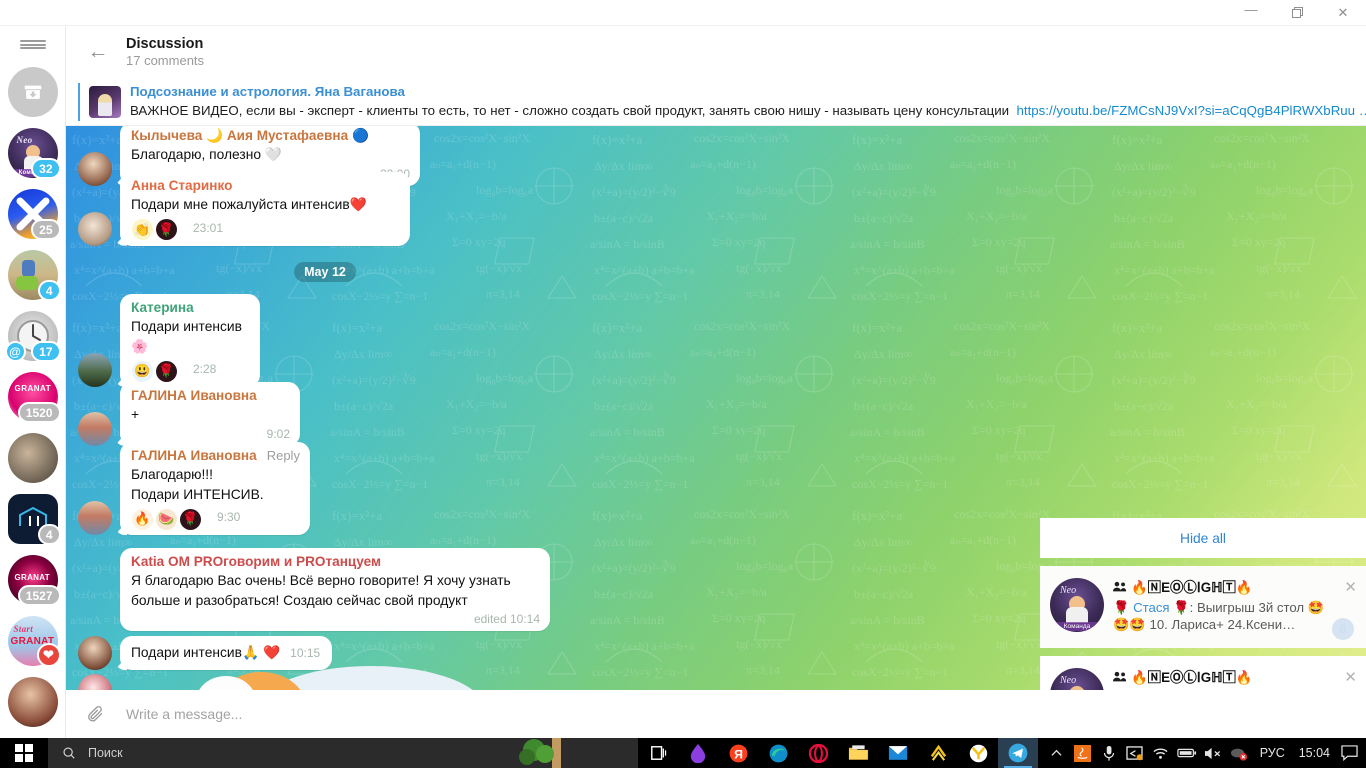 The image size is (1366, 768). I want to click on sidebar-item-woman-photo, so click(32, 458).